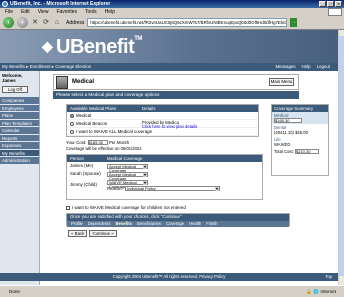 The image size is (344, 297). Describe the element at coordinates (195, 224) in the screenshot. I see `step-health: Health` at that location.